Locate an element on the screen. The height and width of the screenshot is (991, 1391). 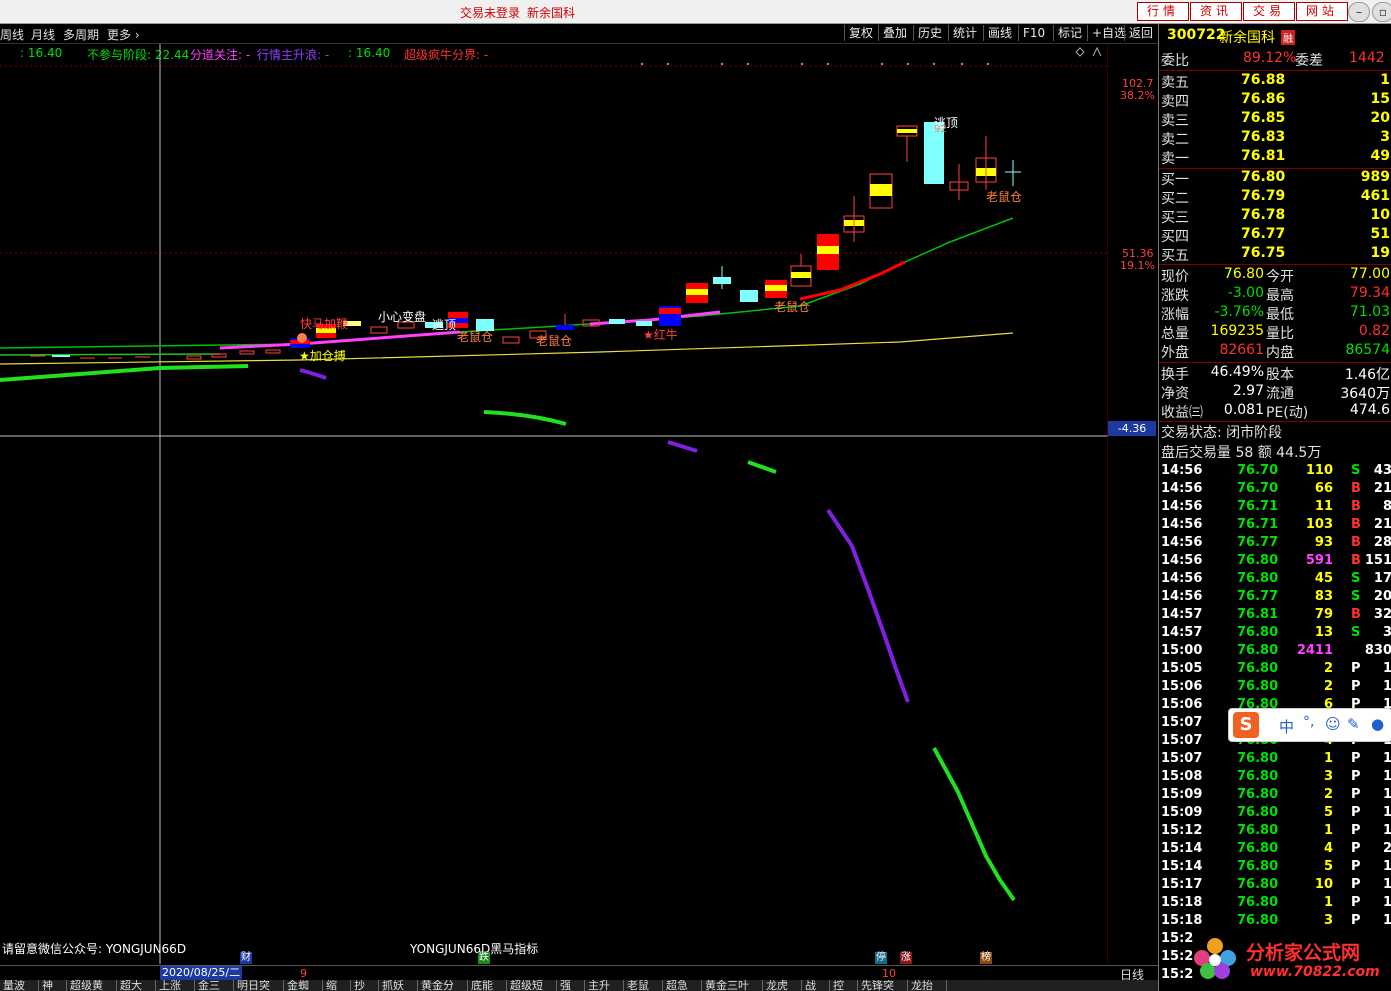
watermark: 分析家公式网 www.70822.com is located at coordinates (1290, 958).